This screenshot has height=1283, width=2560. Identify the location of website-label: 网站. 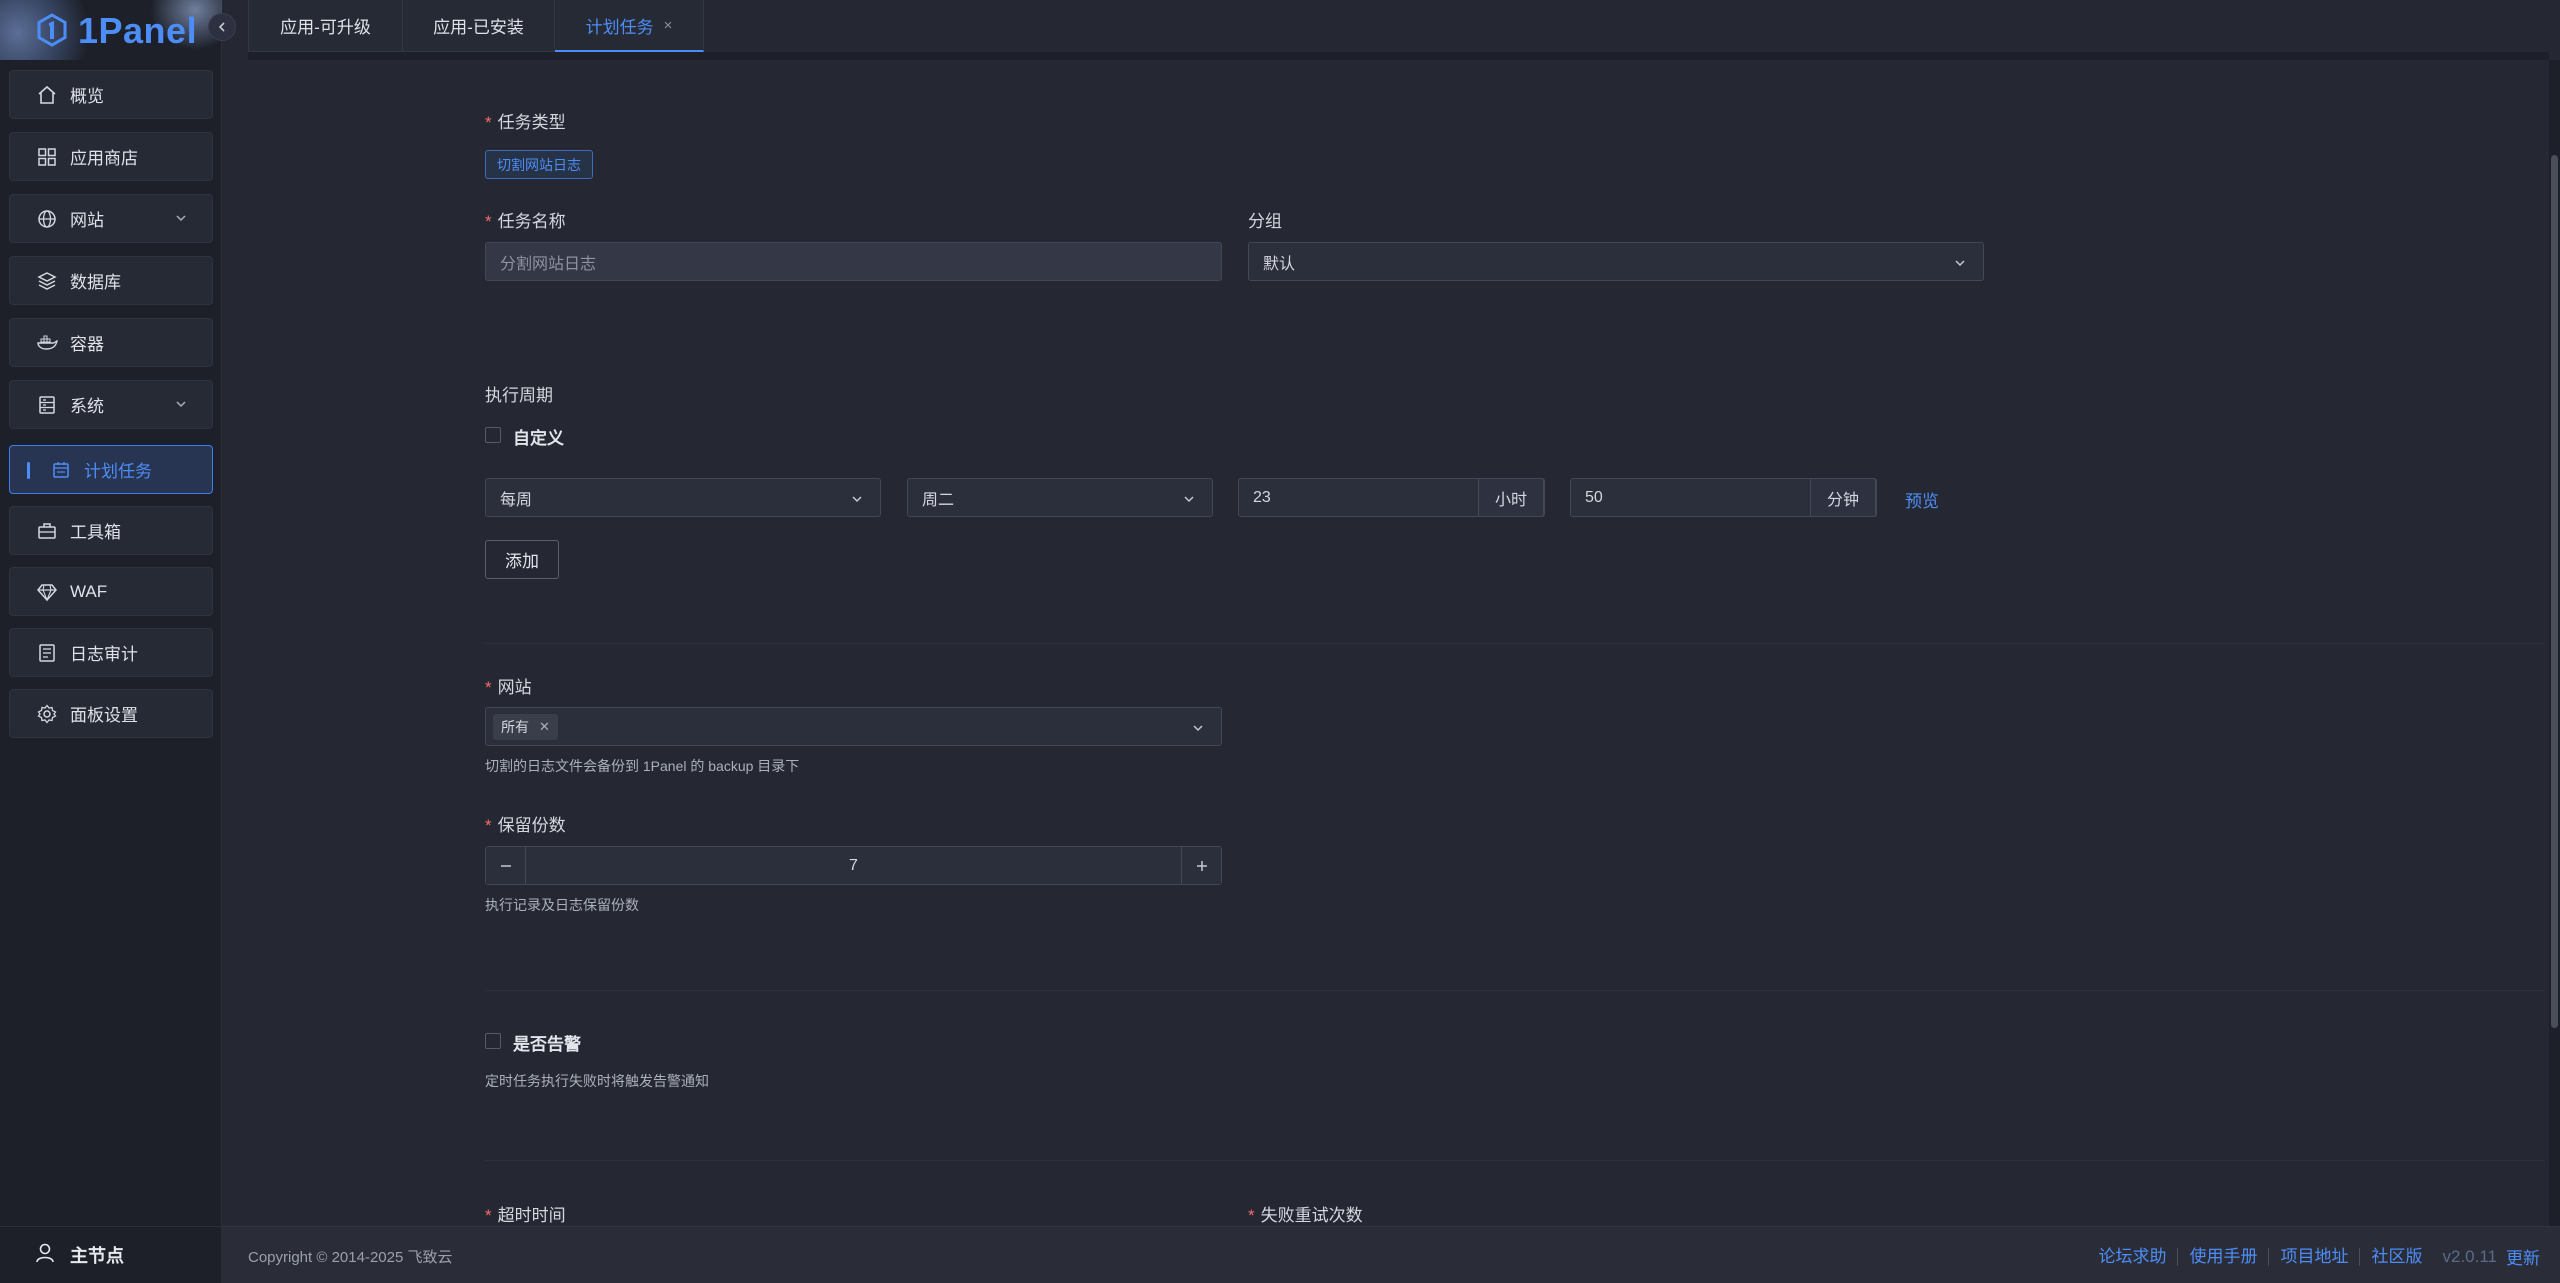
(508, 685).